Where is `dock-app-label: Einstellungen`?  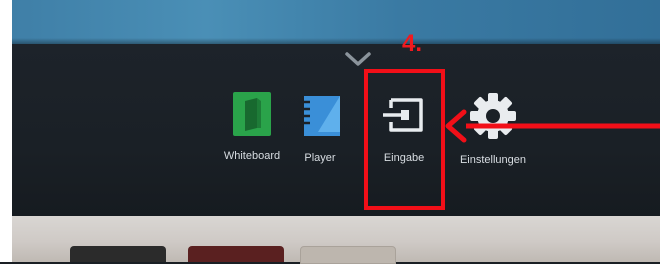 dock-app-label: Einstellungen is located at coordinates (493, 160).